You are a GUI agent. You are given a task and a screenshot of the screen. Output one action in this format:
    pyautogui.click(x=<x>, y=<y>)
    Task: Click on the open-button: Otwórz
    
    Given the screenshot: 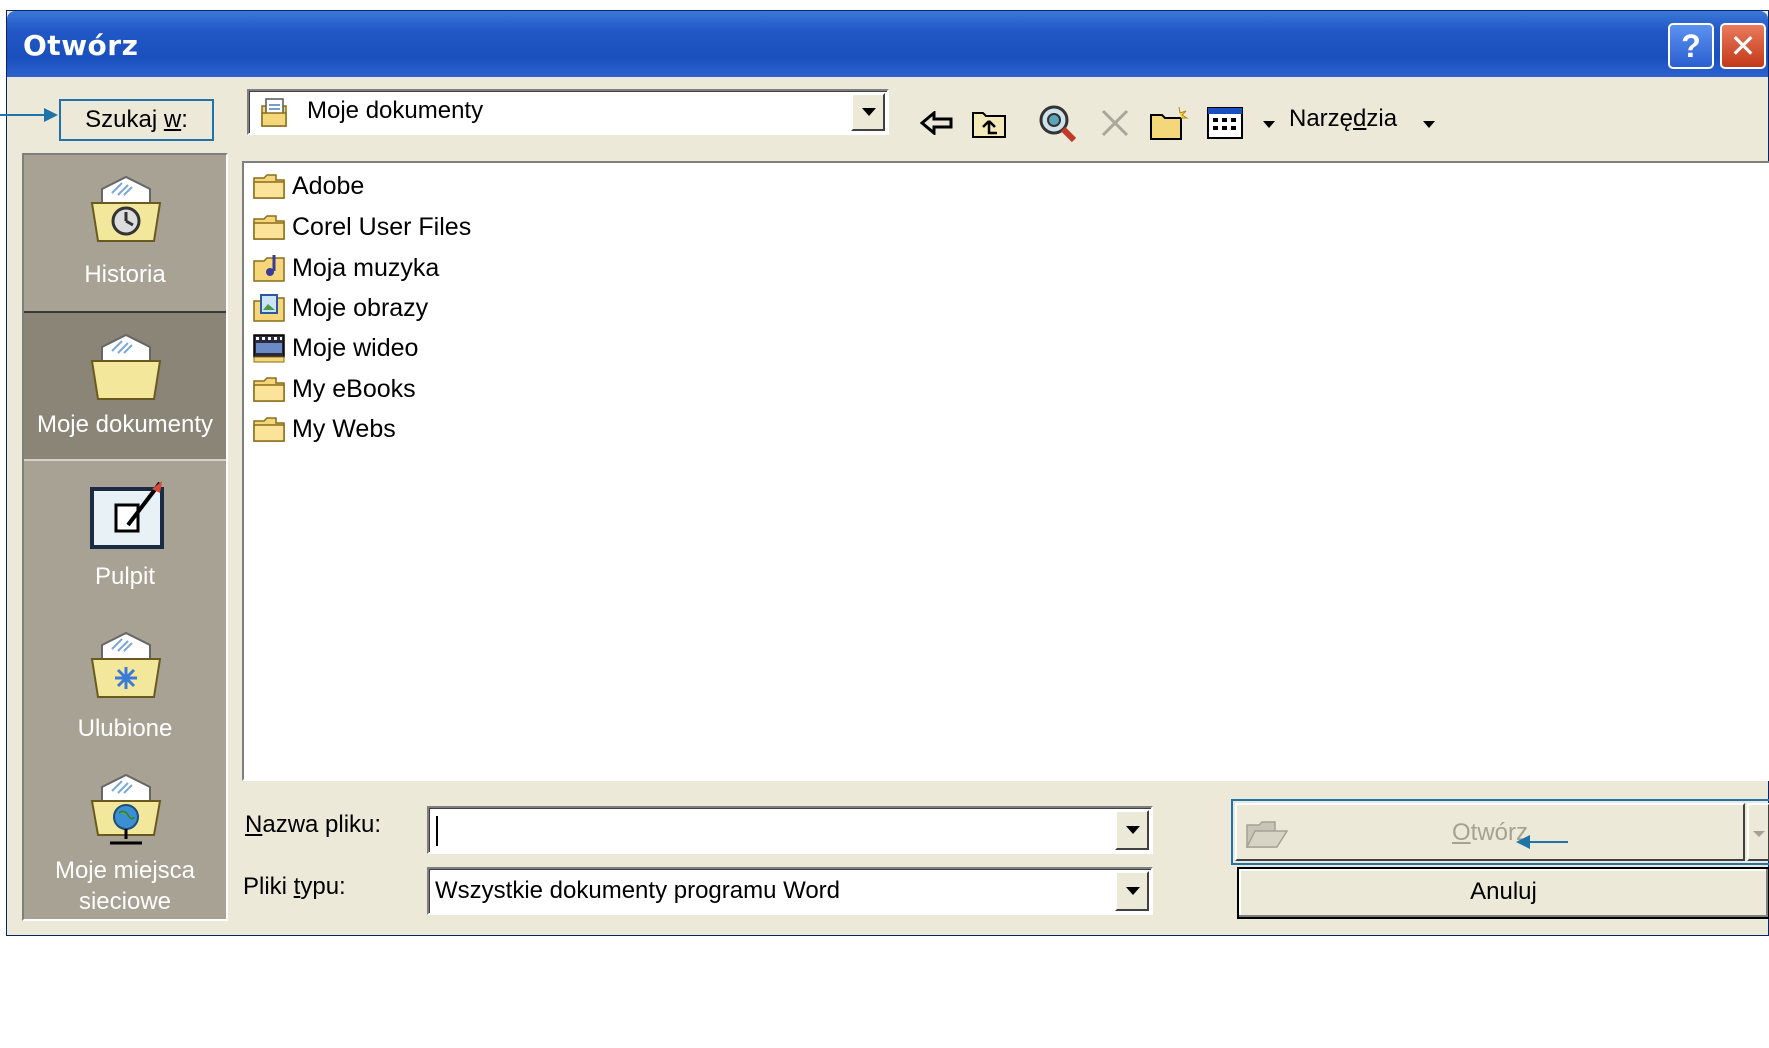 What is the action you would take?
    pyautogui.click(x=1490, y=832)
    